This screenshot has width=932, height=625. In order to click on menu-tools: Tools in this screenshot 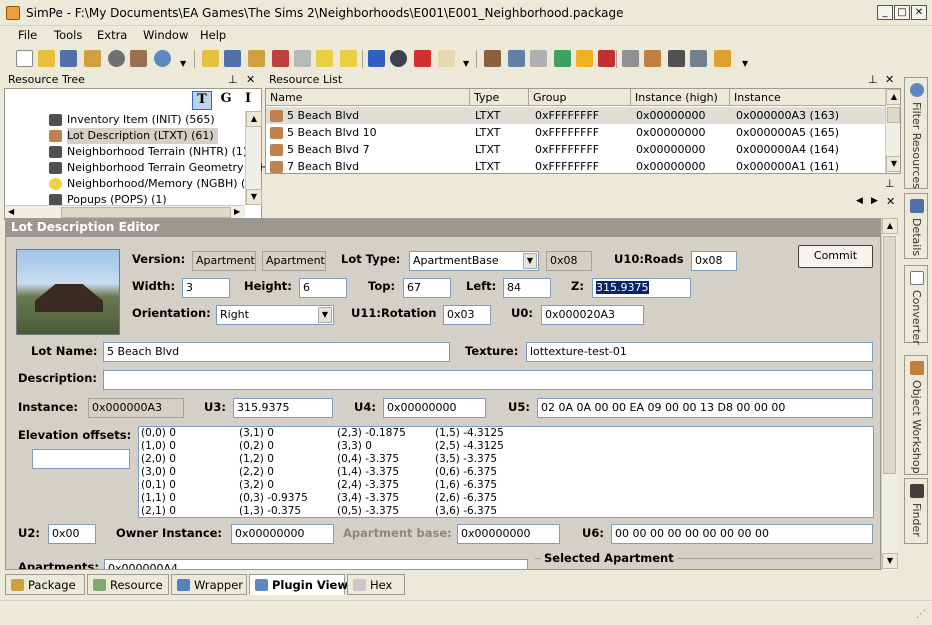, I will do `click(68, 35)`.